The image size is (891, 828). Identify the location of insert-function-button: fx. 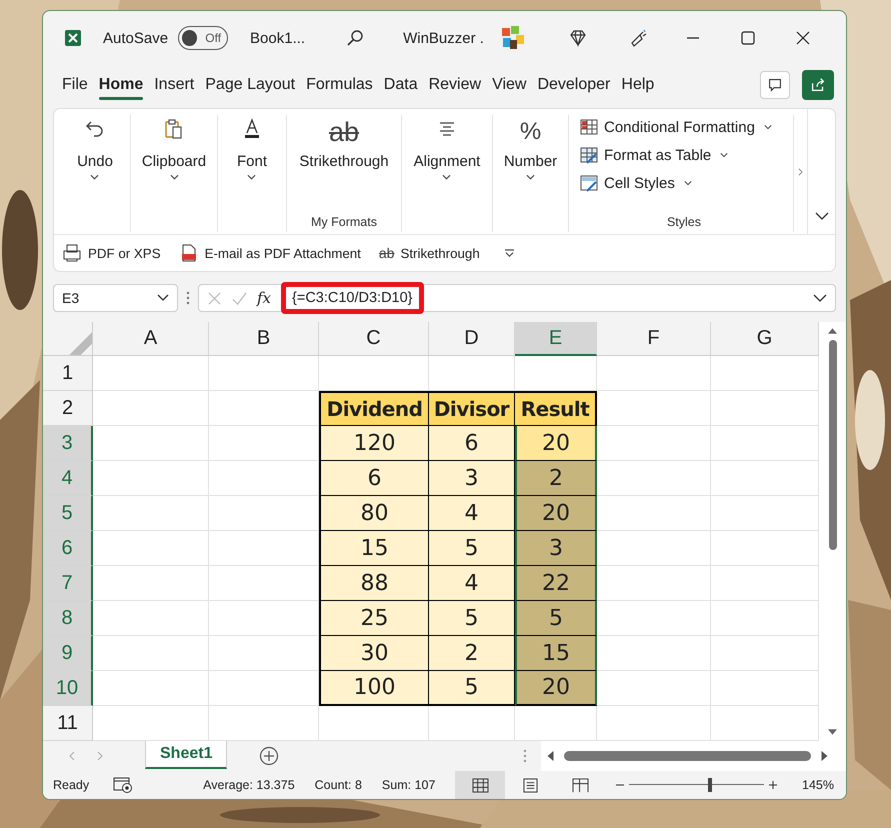
(264, 298).